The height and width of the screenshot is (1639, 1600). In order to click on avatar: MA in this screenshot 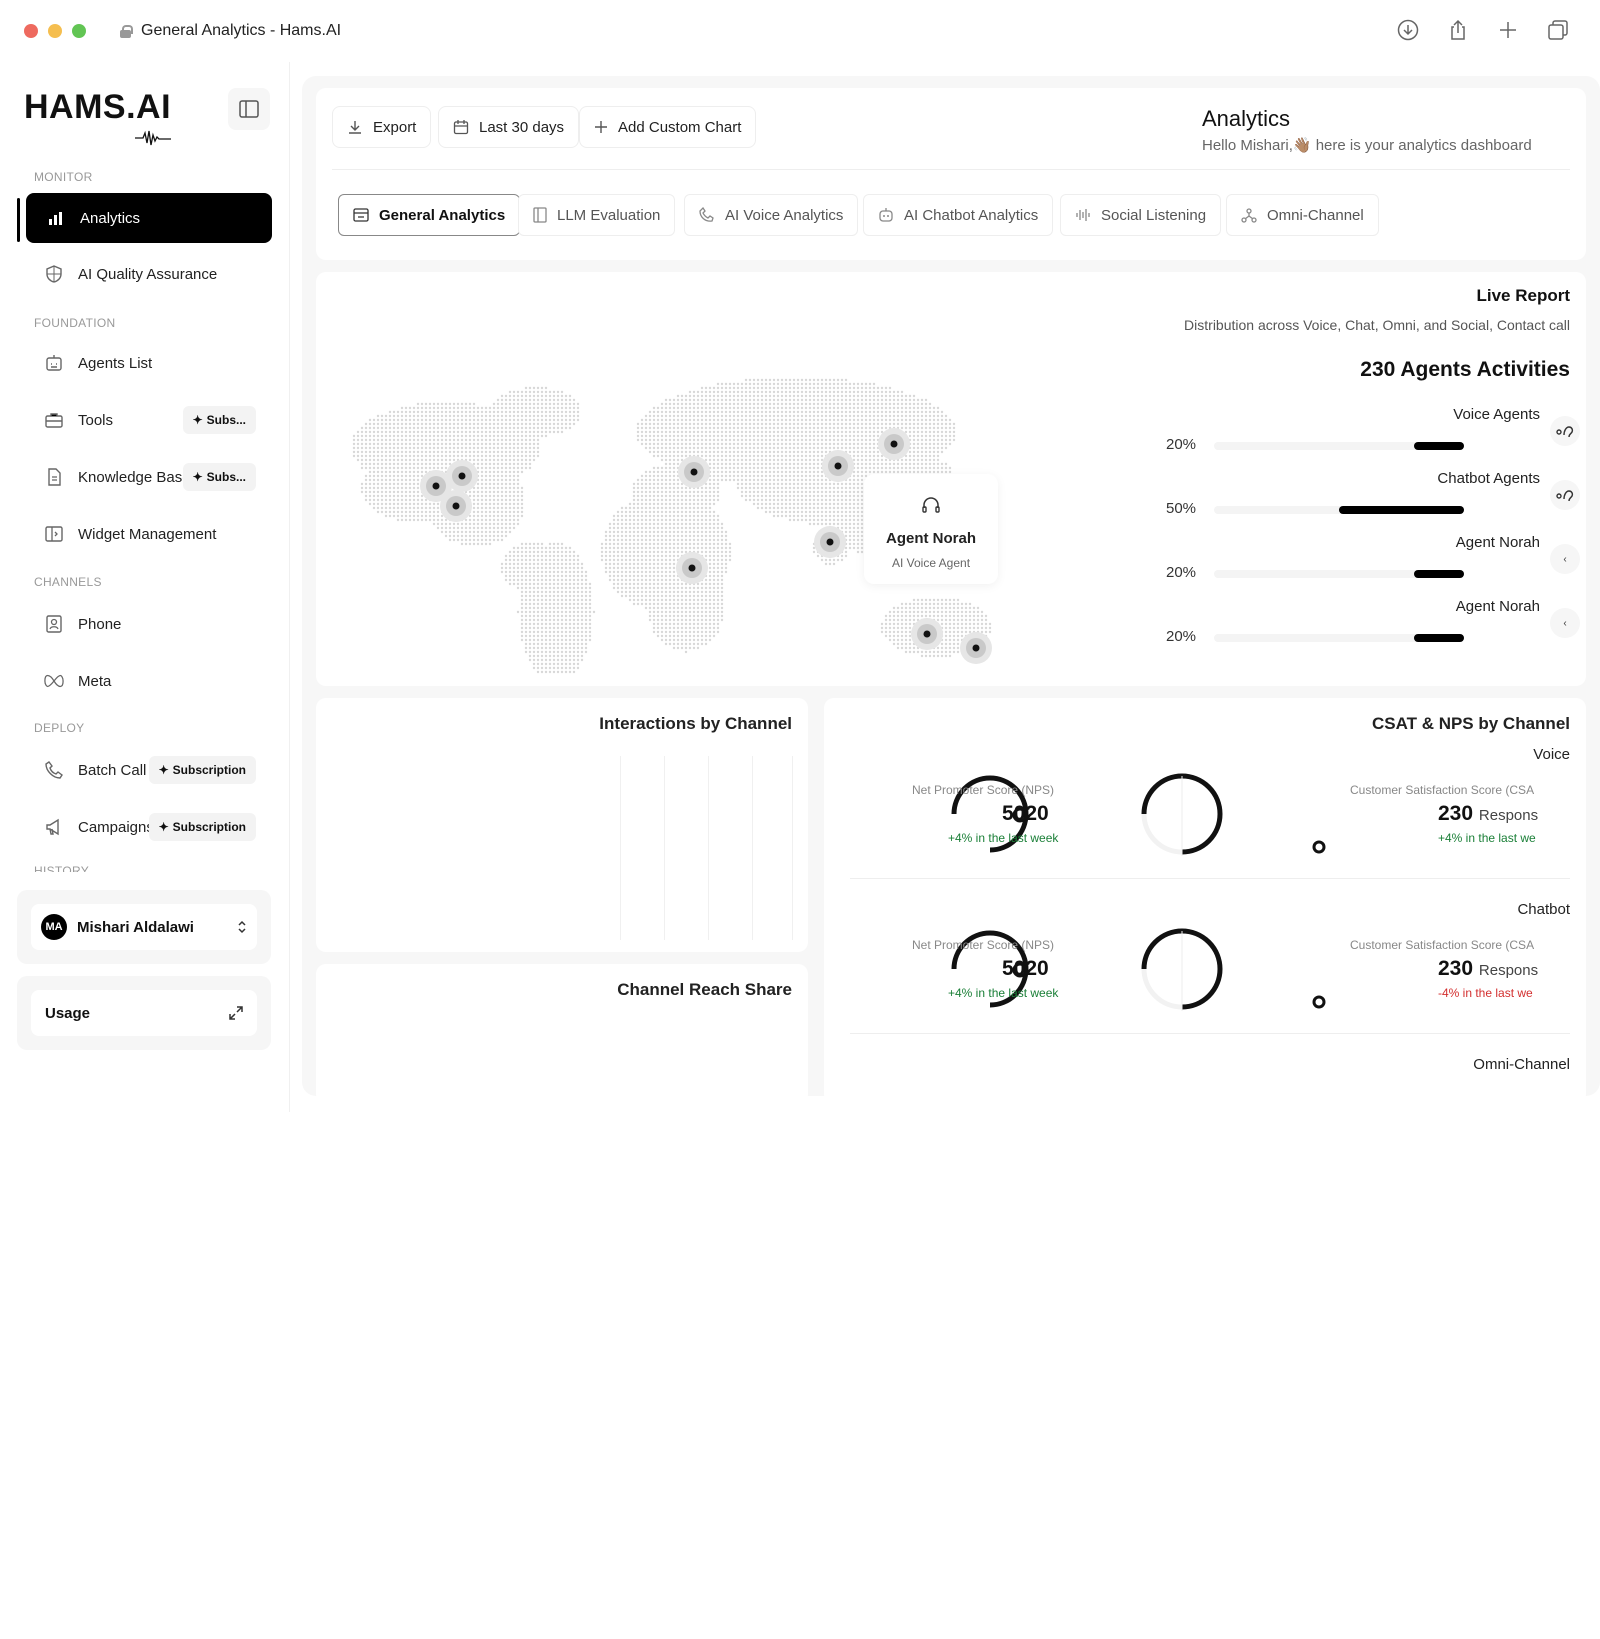, I will do `click(54, 927)`.